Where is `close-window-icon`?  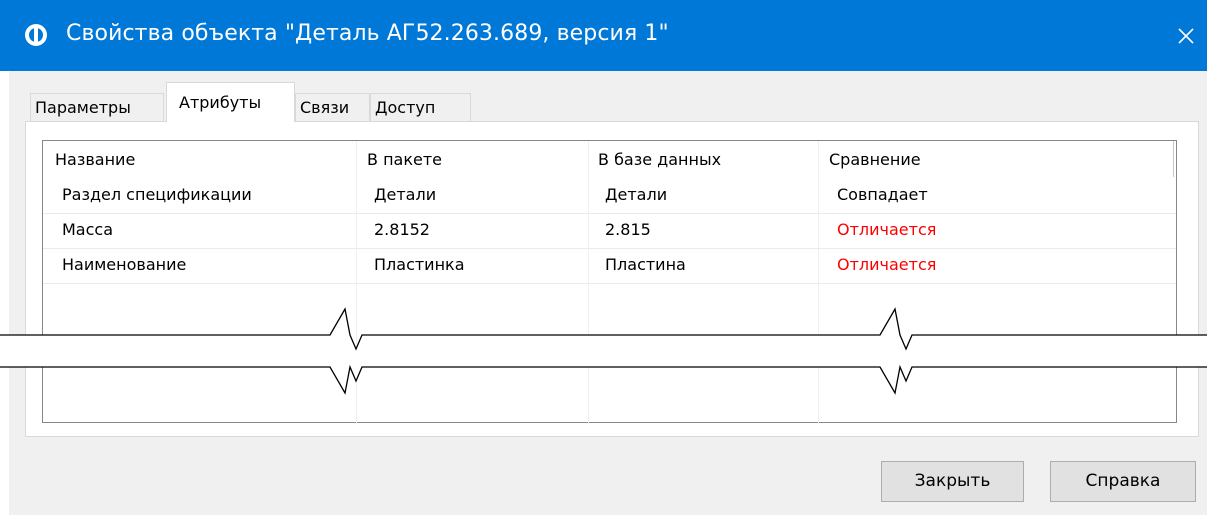 close-window-icon is located at coordinates (1186, 36).